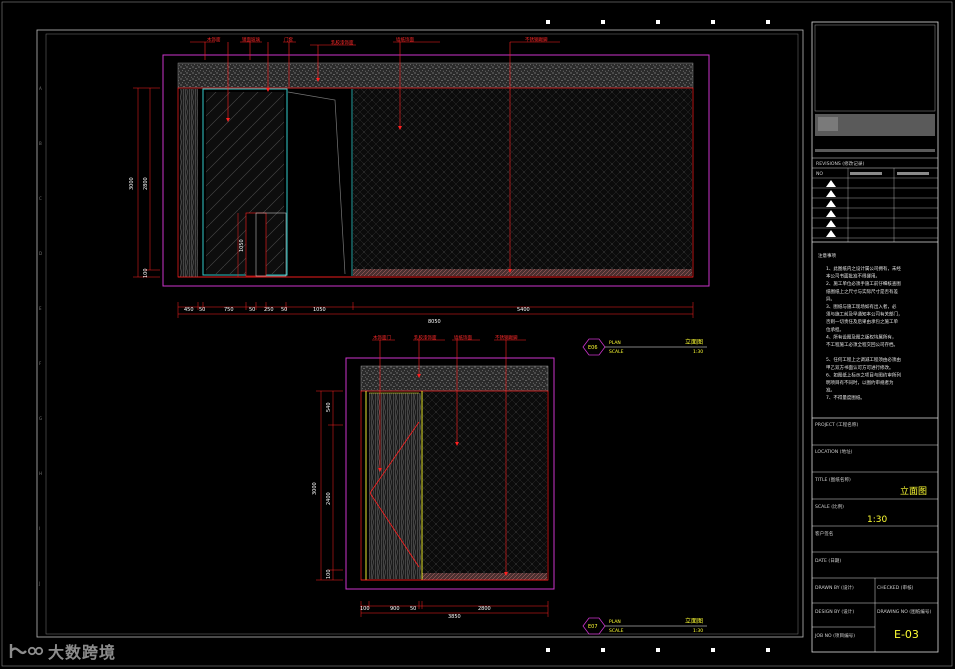 Image resolution: width=955 pixels, height=669 pixels. I want to click on note-line: 6、如图纸上标示之项目与图约审所列, so click(863, 374).